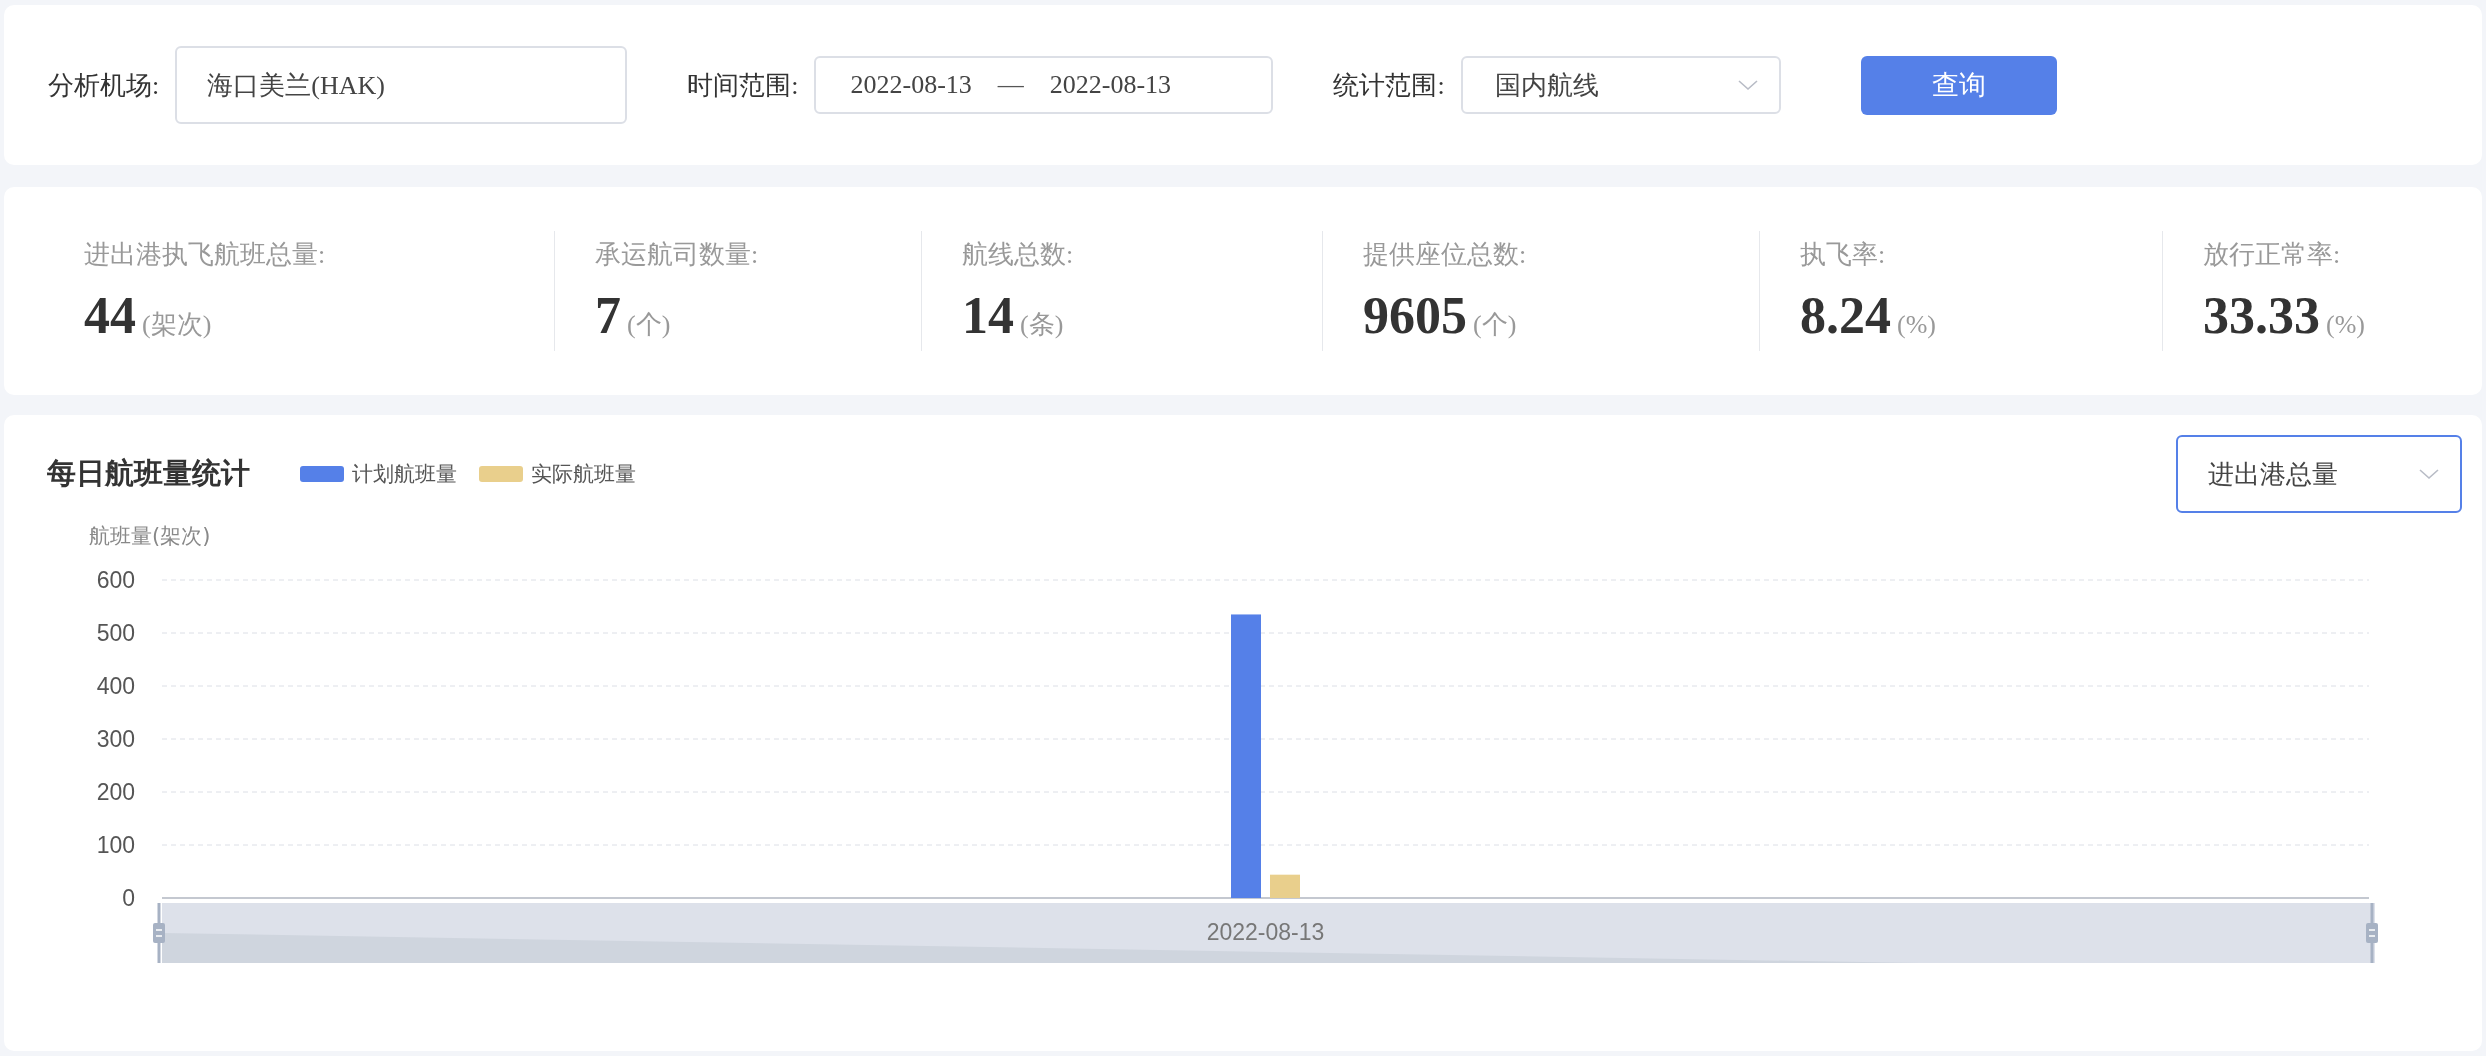 Image resolution: width=2486 pixels, height=1056 pixels. Describe the element at coordinates (404, 474) in the screenshot. I see `legend-label: 计划航班量` at that location.